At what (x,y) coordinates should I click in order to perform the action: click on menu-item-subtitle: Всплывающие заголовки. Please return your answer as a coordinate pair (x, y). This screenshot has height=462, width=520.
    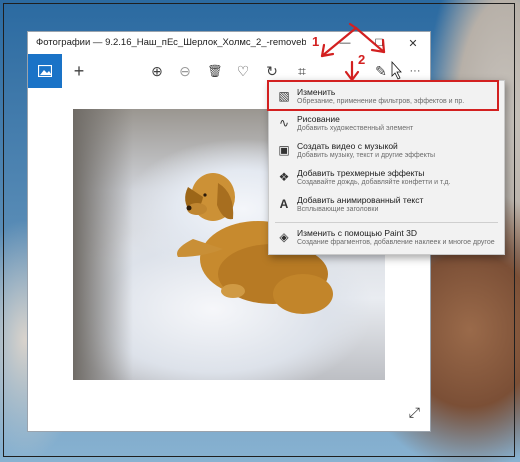
    Looking at the image, I should click on (338, 209).